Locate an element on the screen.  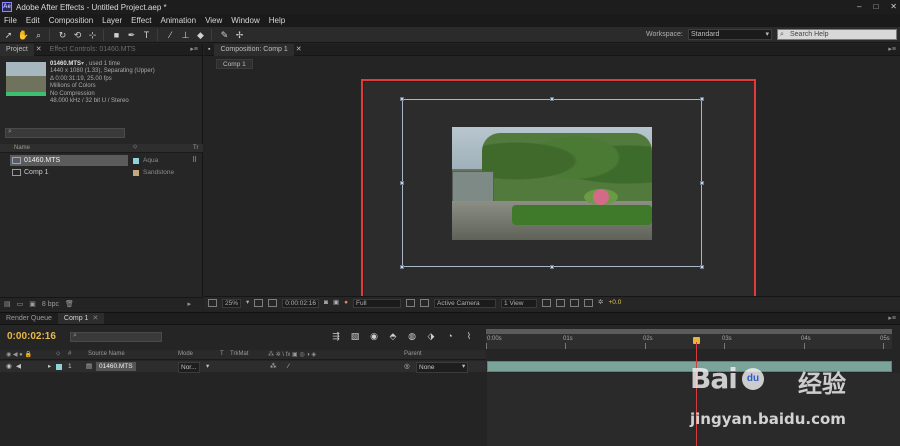
layer-label-swatch is located at coordinates (59, 367).